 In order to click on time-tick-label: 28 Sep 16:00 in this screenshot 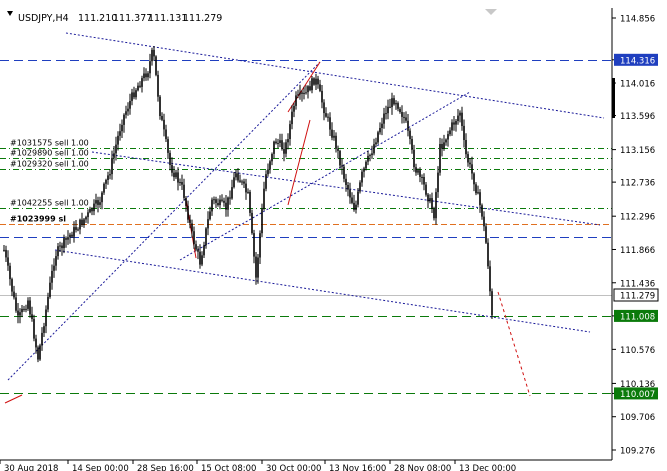, I will do `click(165, 467)`.